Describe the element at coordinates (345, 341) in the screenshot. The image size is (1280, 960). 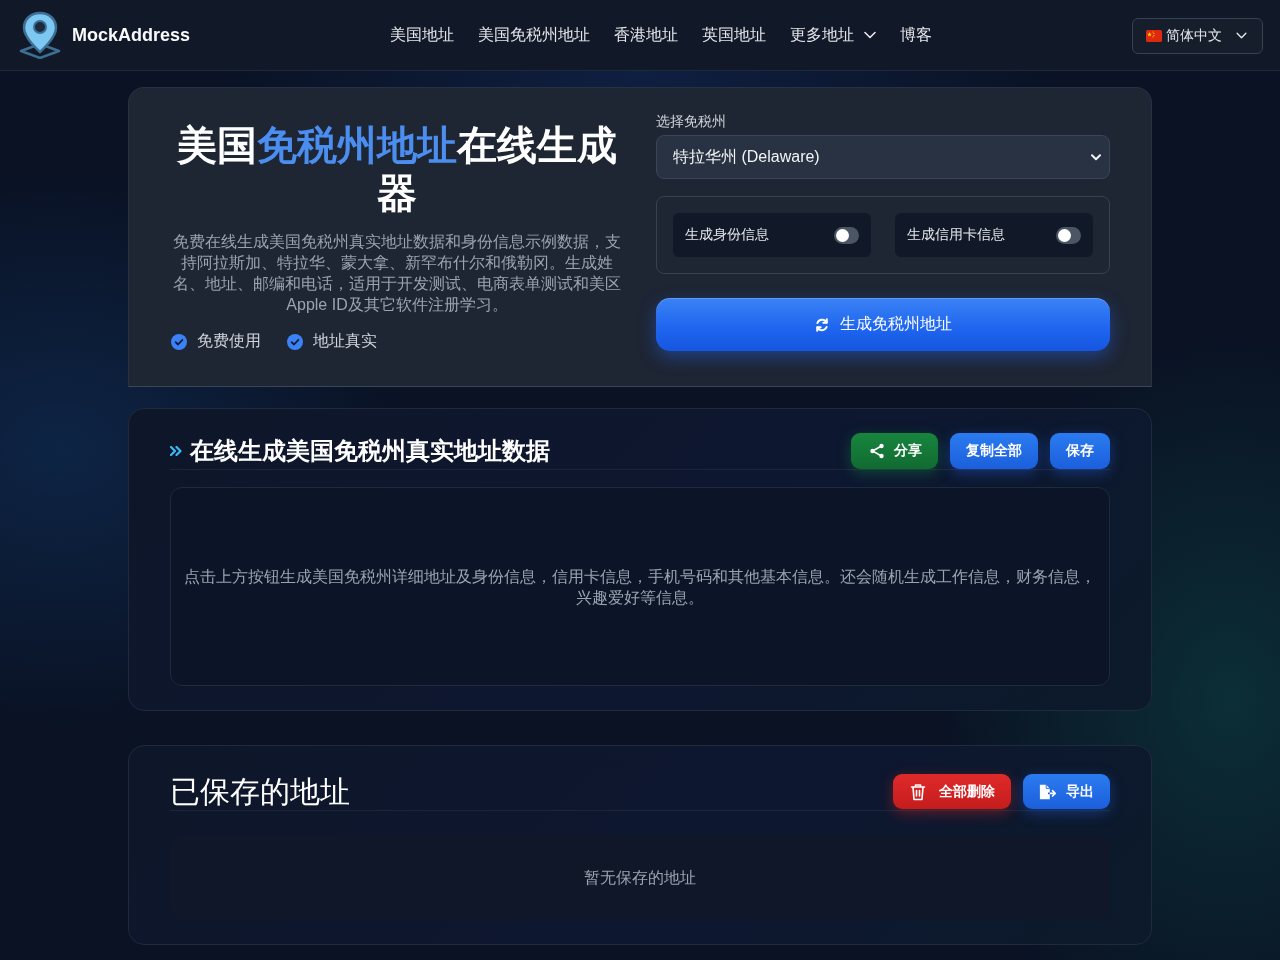
I see `feature-label: 地址真实` at that location.